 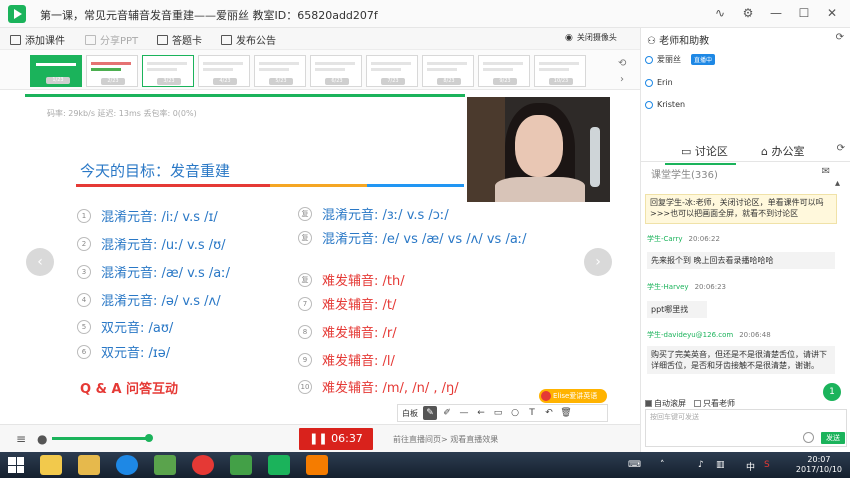 I want to click on elise-badge: Elise爱讲英语, so click(x=573, y=396).